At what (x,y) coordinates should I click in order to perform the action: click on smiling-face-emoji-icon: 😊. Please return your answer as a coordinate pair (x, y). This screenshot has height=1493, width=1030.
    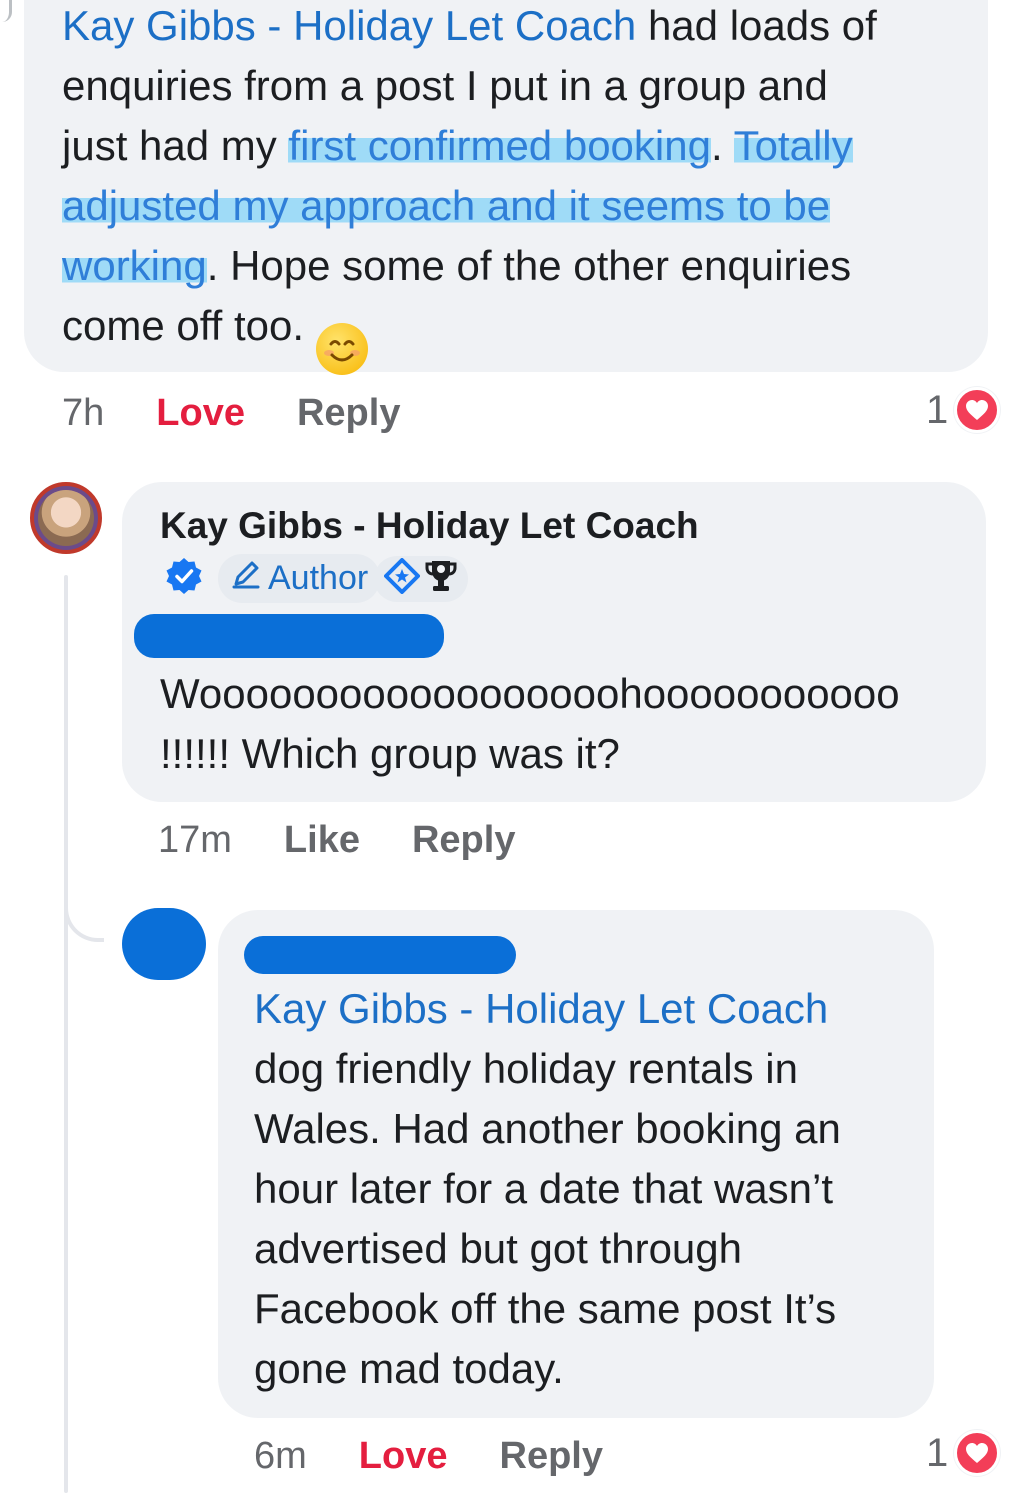
    Looking at the image, I should click on (341, 349).